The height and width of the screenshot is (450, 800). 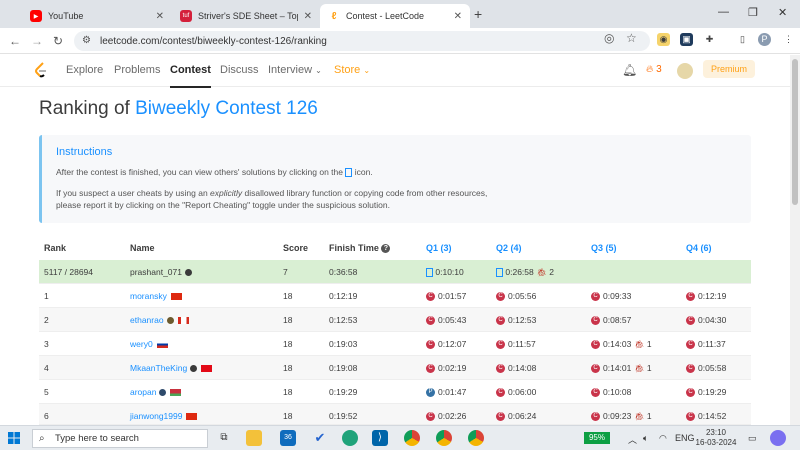 What do you see at coordinates (706, 344) in the screenshot?
I see `q4-cell: C 0:11:37` at bounding box center [706, 344].